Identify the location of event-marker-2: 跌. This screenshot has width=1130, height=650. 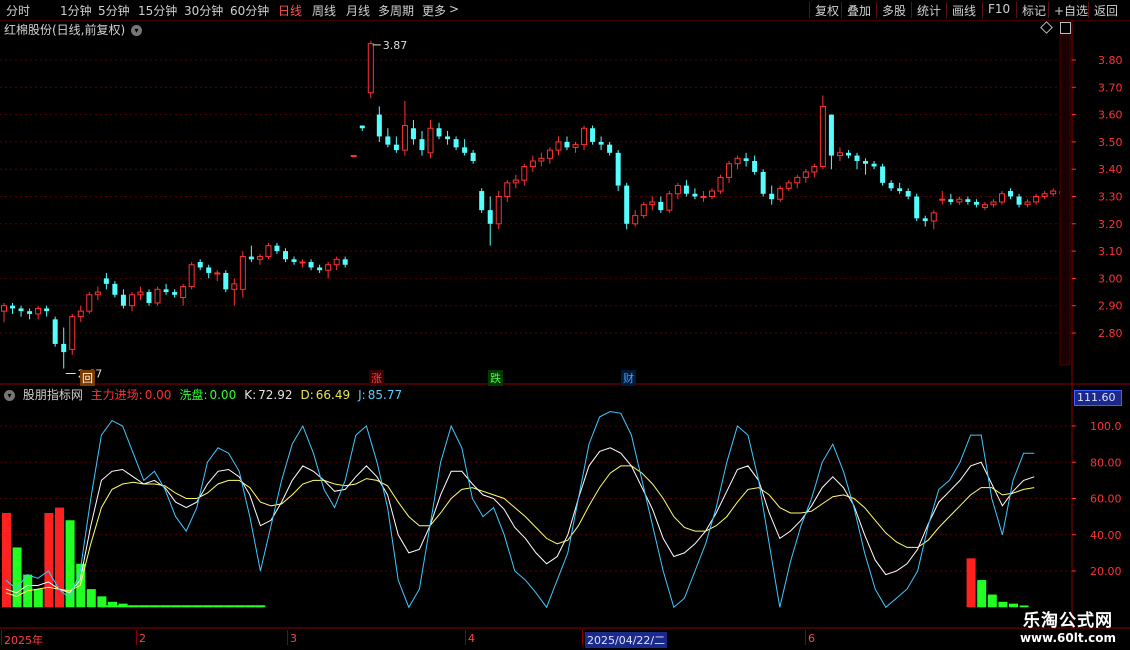
(495, 378).